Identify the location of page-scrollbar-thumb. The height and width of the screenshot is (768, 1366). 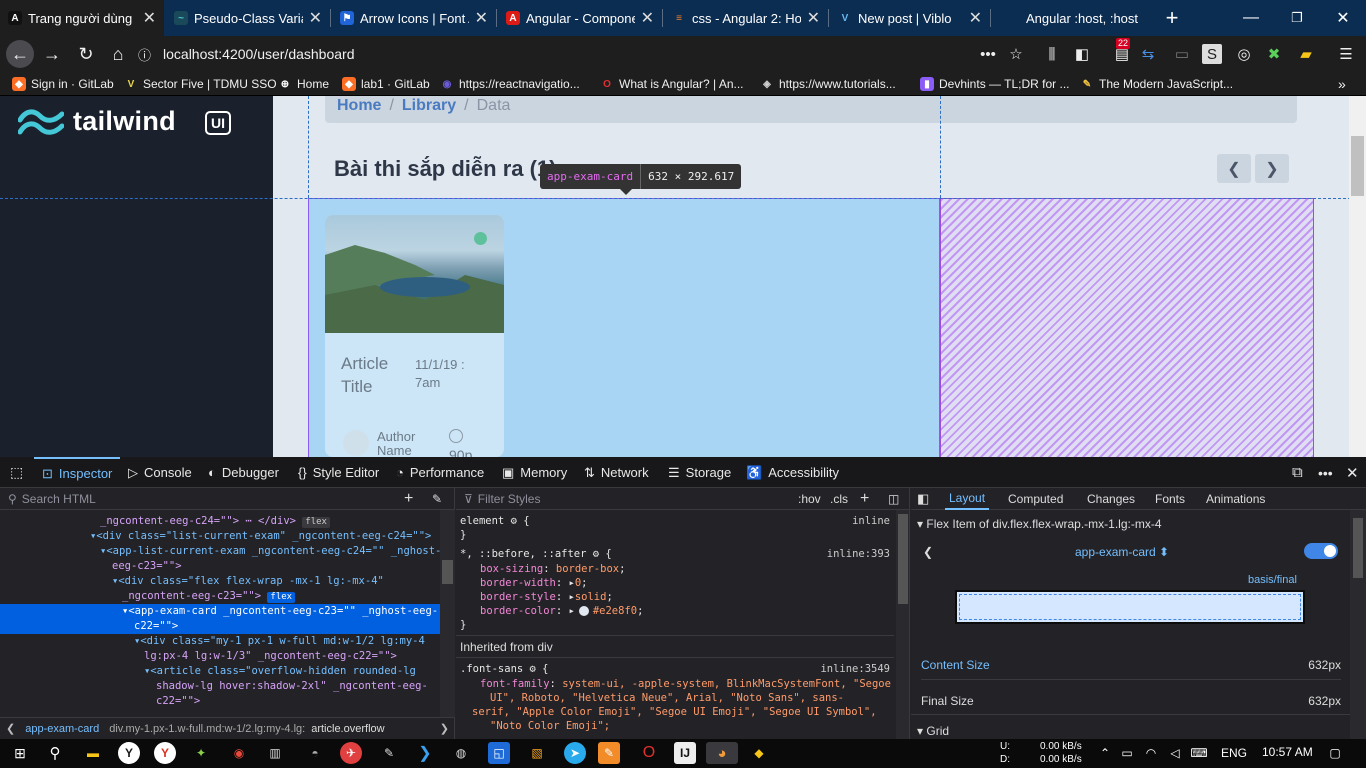
(1357, 166).